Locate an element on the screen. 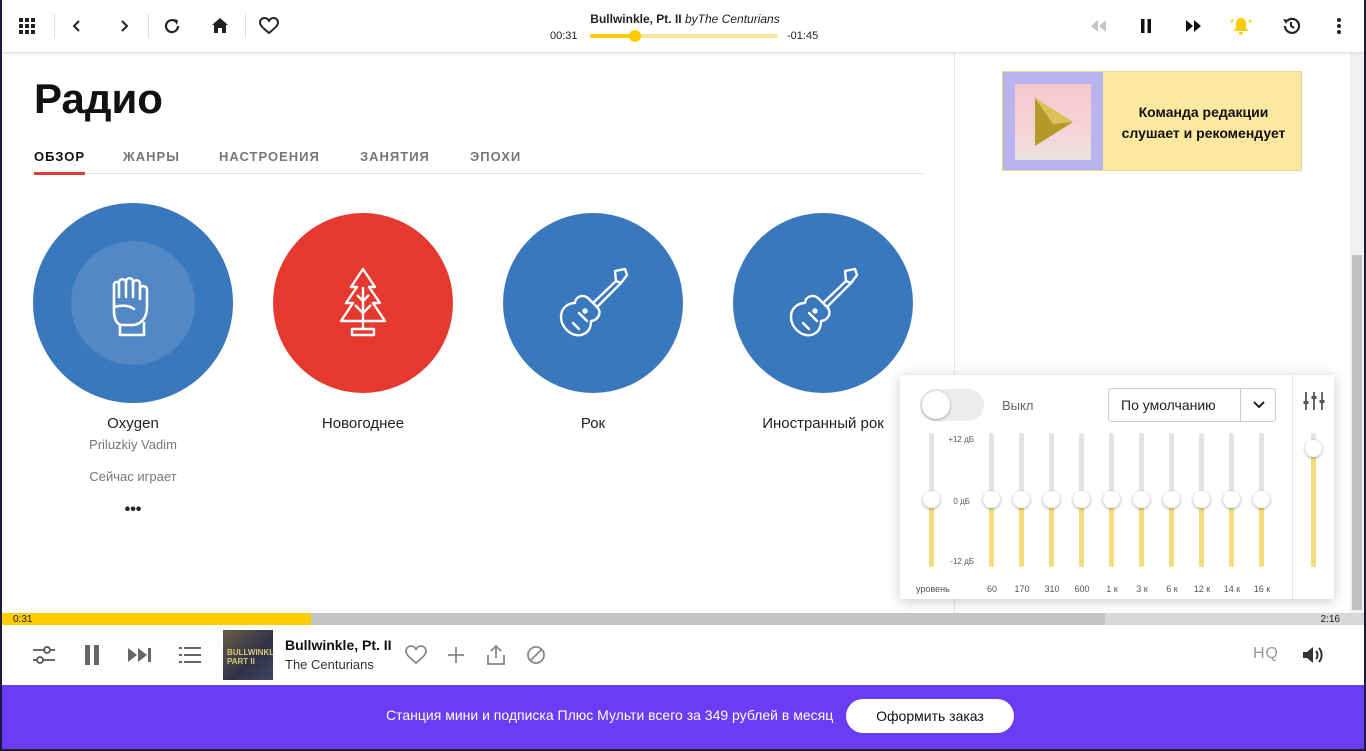  divider is located at coordinates (148, 26).